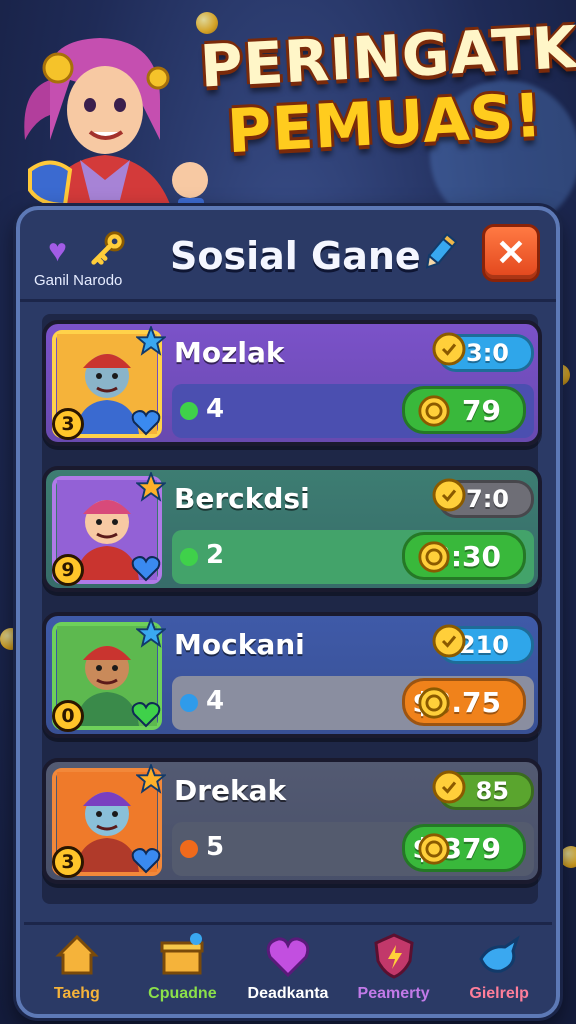  I want to click on nav-item-taehg: Taehg, so click(77, 967).